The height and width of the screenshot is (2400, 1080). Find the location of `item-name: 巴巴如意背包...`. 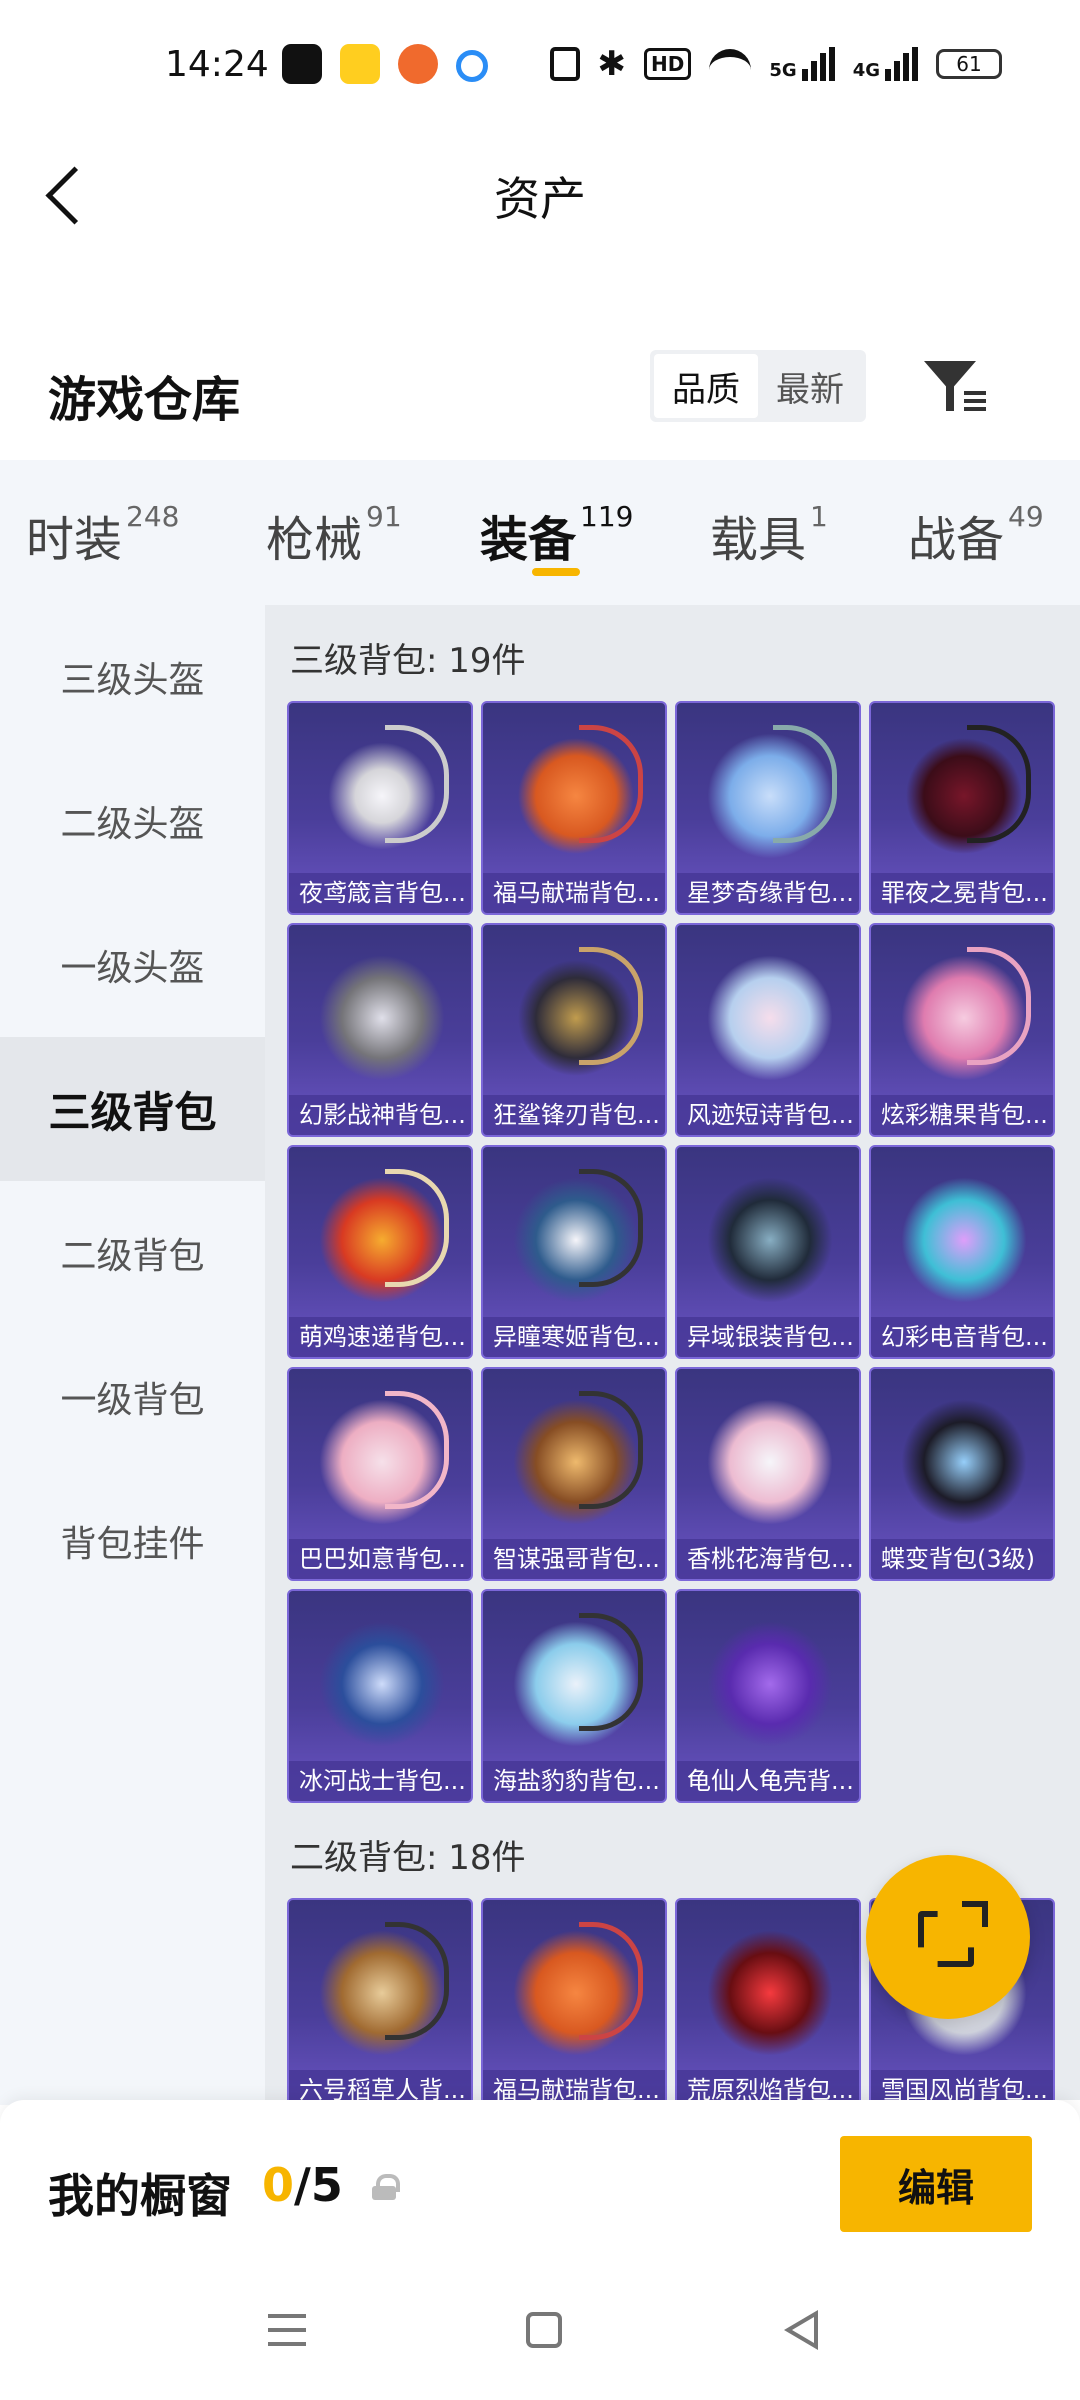

item-name: 巴巴如意背包... is located at coordinates (380, 1559).